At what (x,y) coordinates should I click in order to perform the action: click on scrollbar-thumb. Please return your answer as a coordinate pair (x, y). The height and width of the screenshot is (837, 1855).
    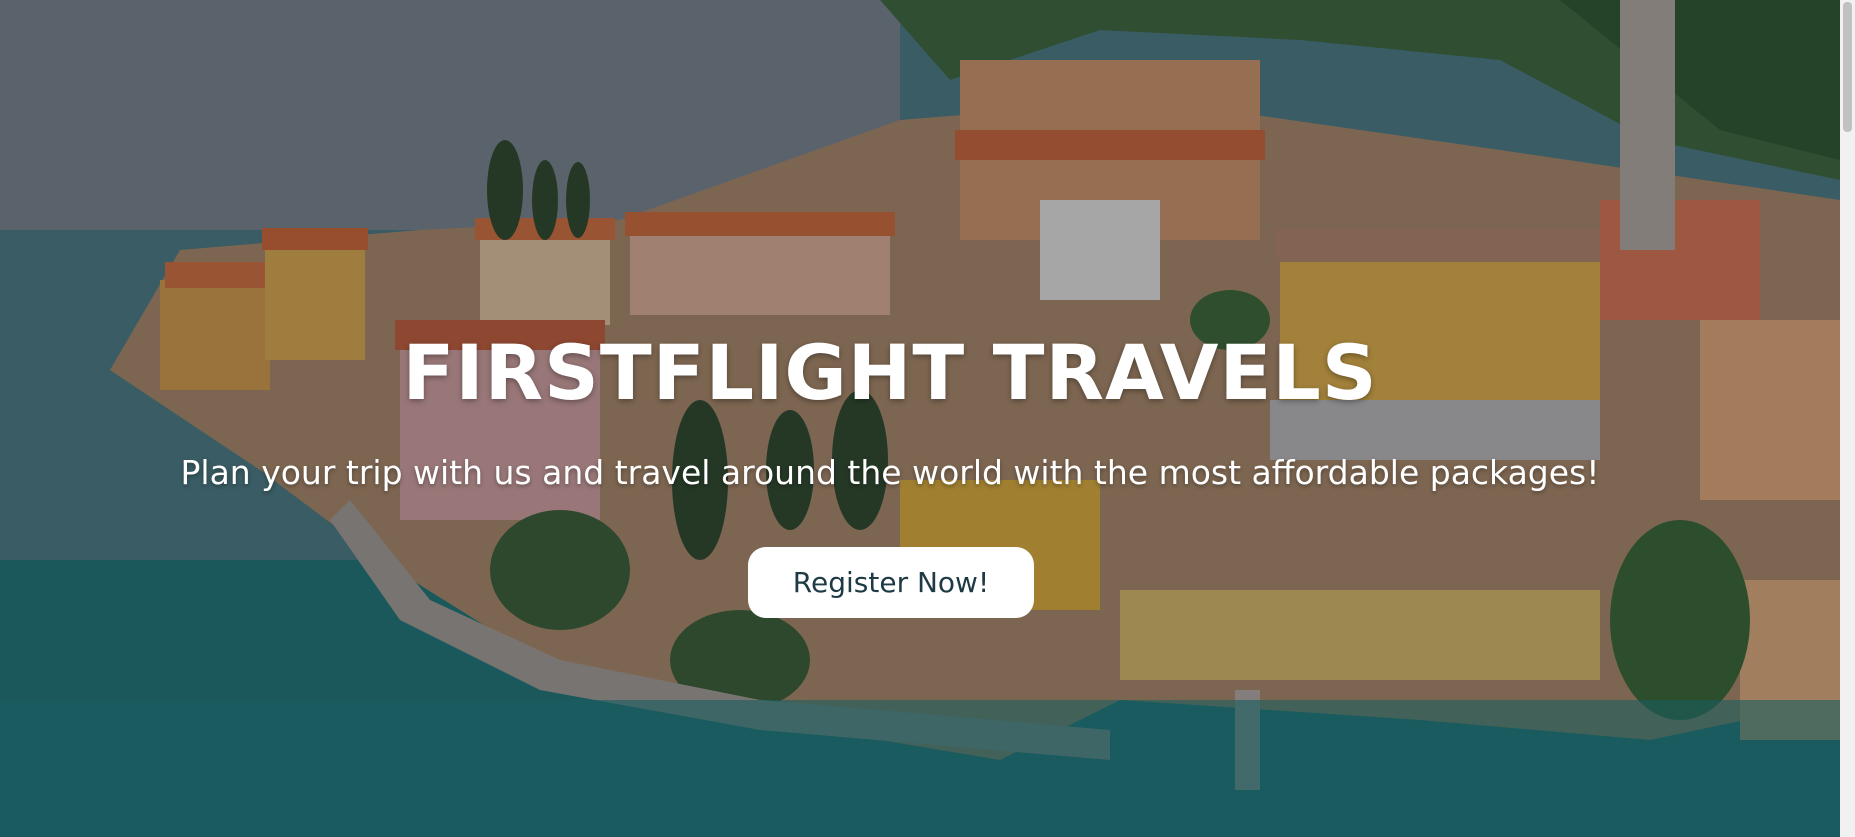
    Looking at the image, I should click on (1847, 67).